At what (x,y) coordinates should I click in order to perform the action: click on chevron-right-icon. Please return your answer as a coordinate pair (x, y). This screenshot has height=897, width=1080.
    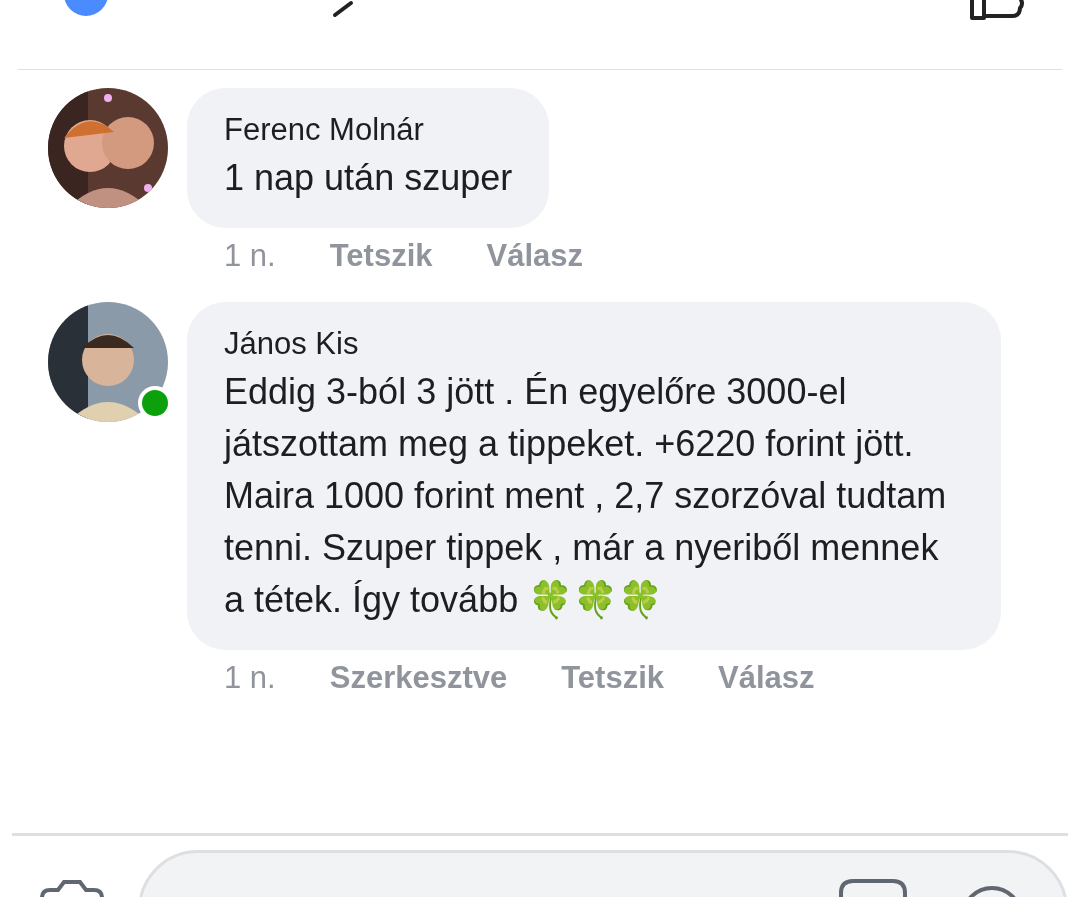
    Looking at the image, I should click on (343, 9).